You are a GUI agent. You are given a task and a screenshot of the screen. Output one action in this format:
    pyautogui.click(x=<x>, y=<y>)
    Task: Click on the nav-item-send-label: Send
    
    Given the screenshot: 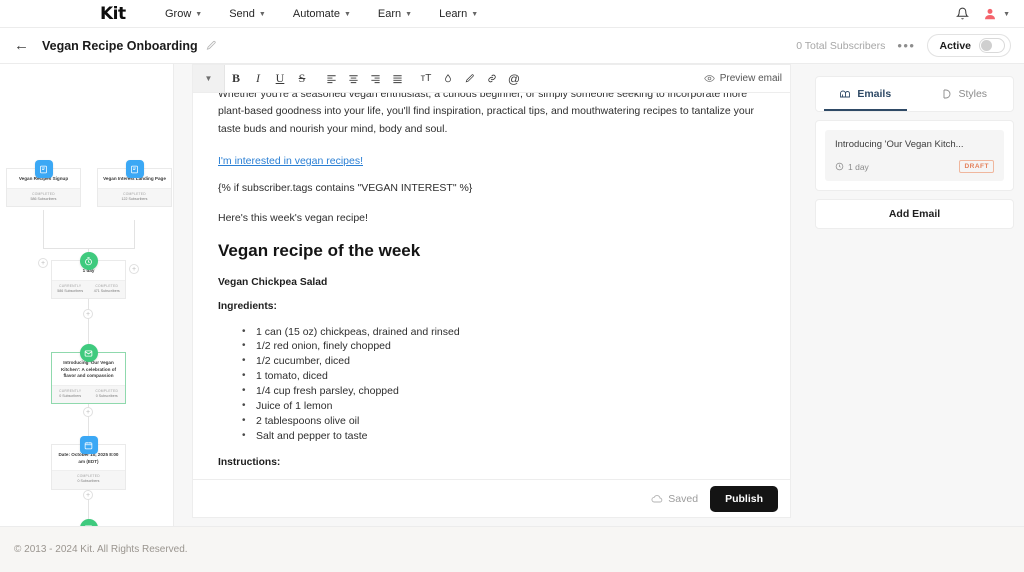 What is the action you would take?
    pyautogui.click(x=242, y=13)
    